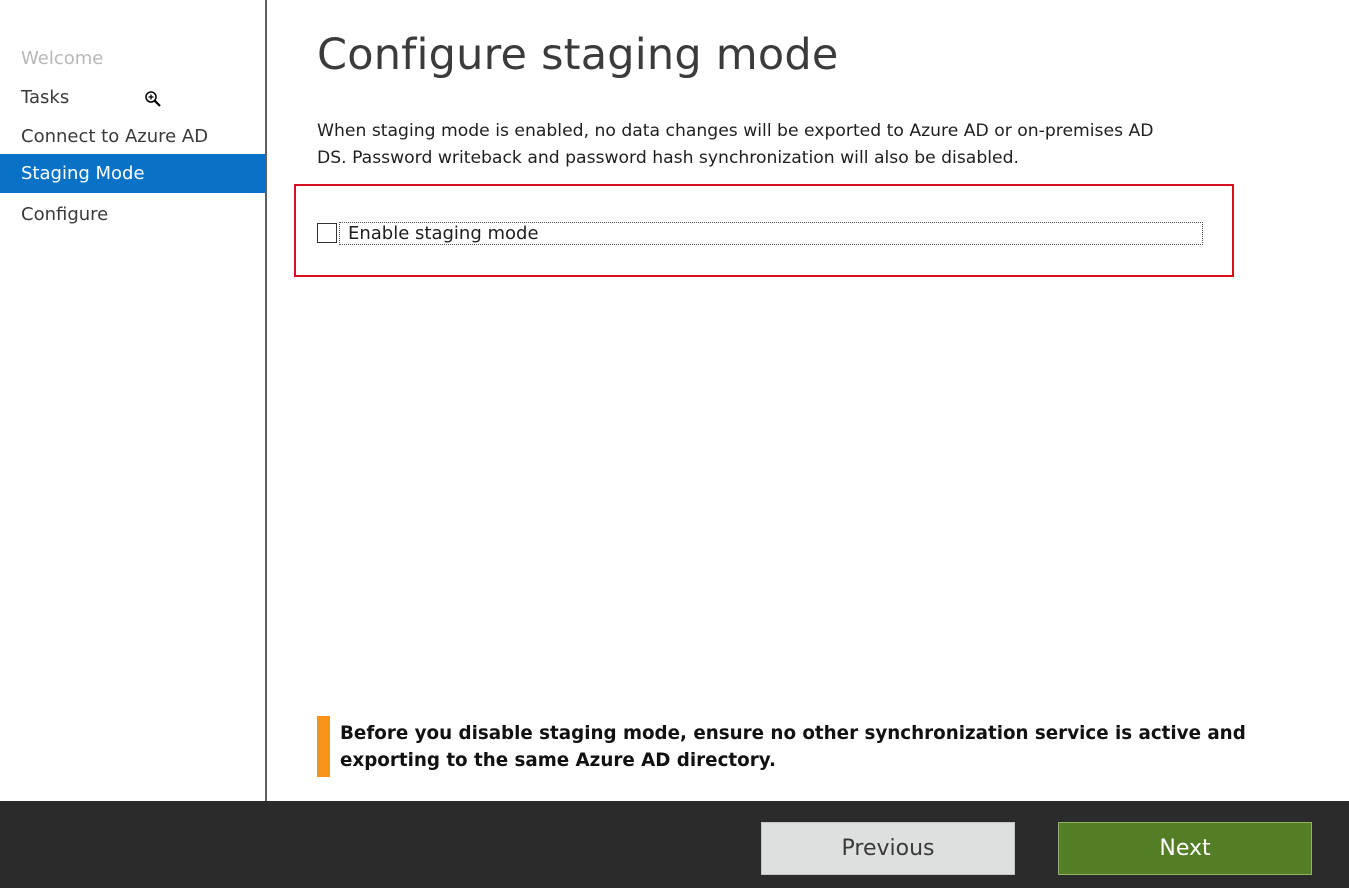 The height and width of the screenshot is (888, 1349). I want to click on sidebar-item-label: Configure, so click(65, 214).